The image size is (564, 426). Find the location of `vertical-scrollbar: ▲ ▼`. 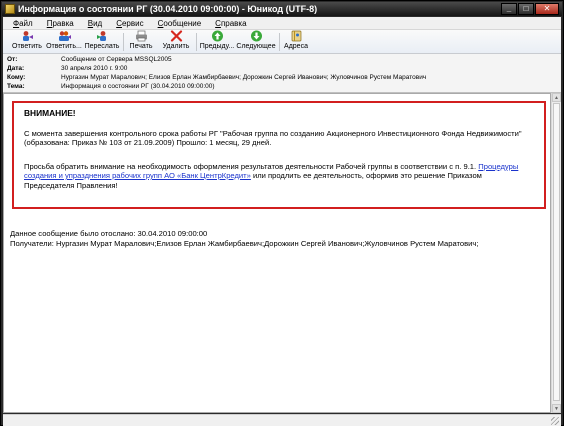

vertical-scrollbar: ▲ ▼ is located at coordinates (556, 253).